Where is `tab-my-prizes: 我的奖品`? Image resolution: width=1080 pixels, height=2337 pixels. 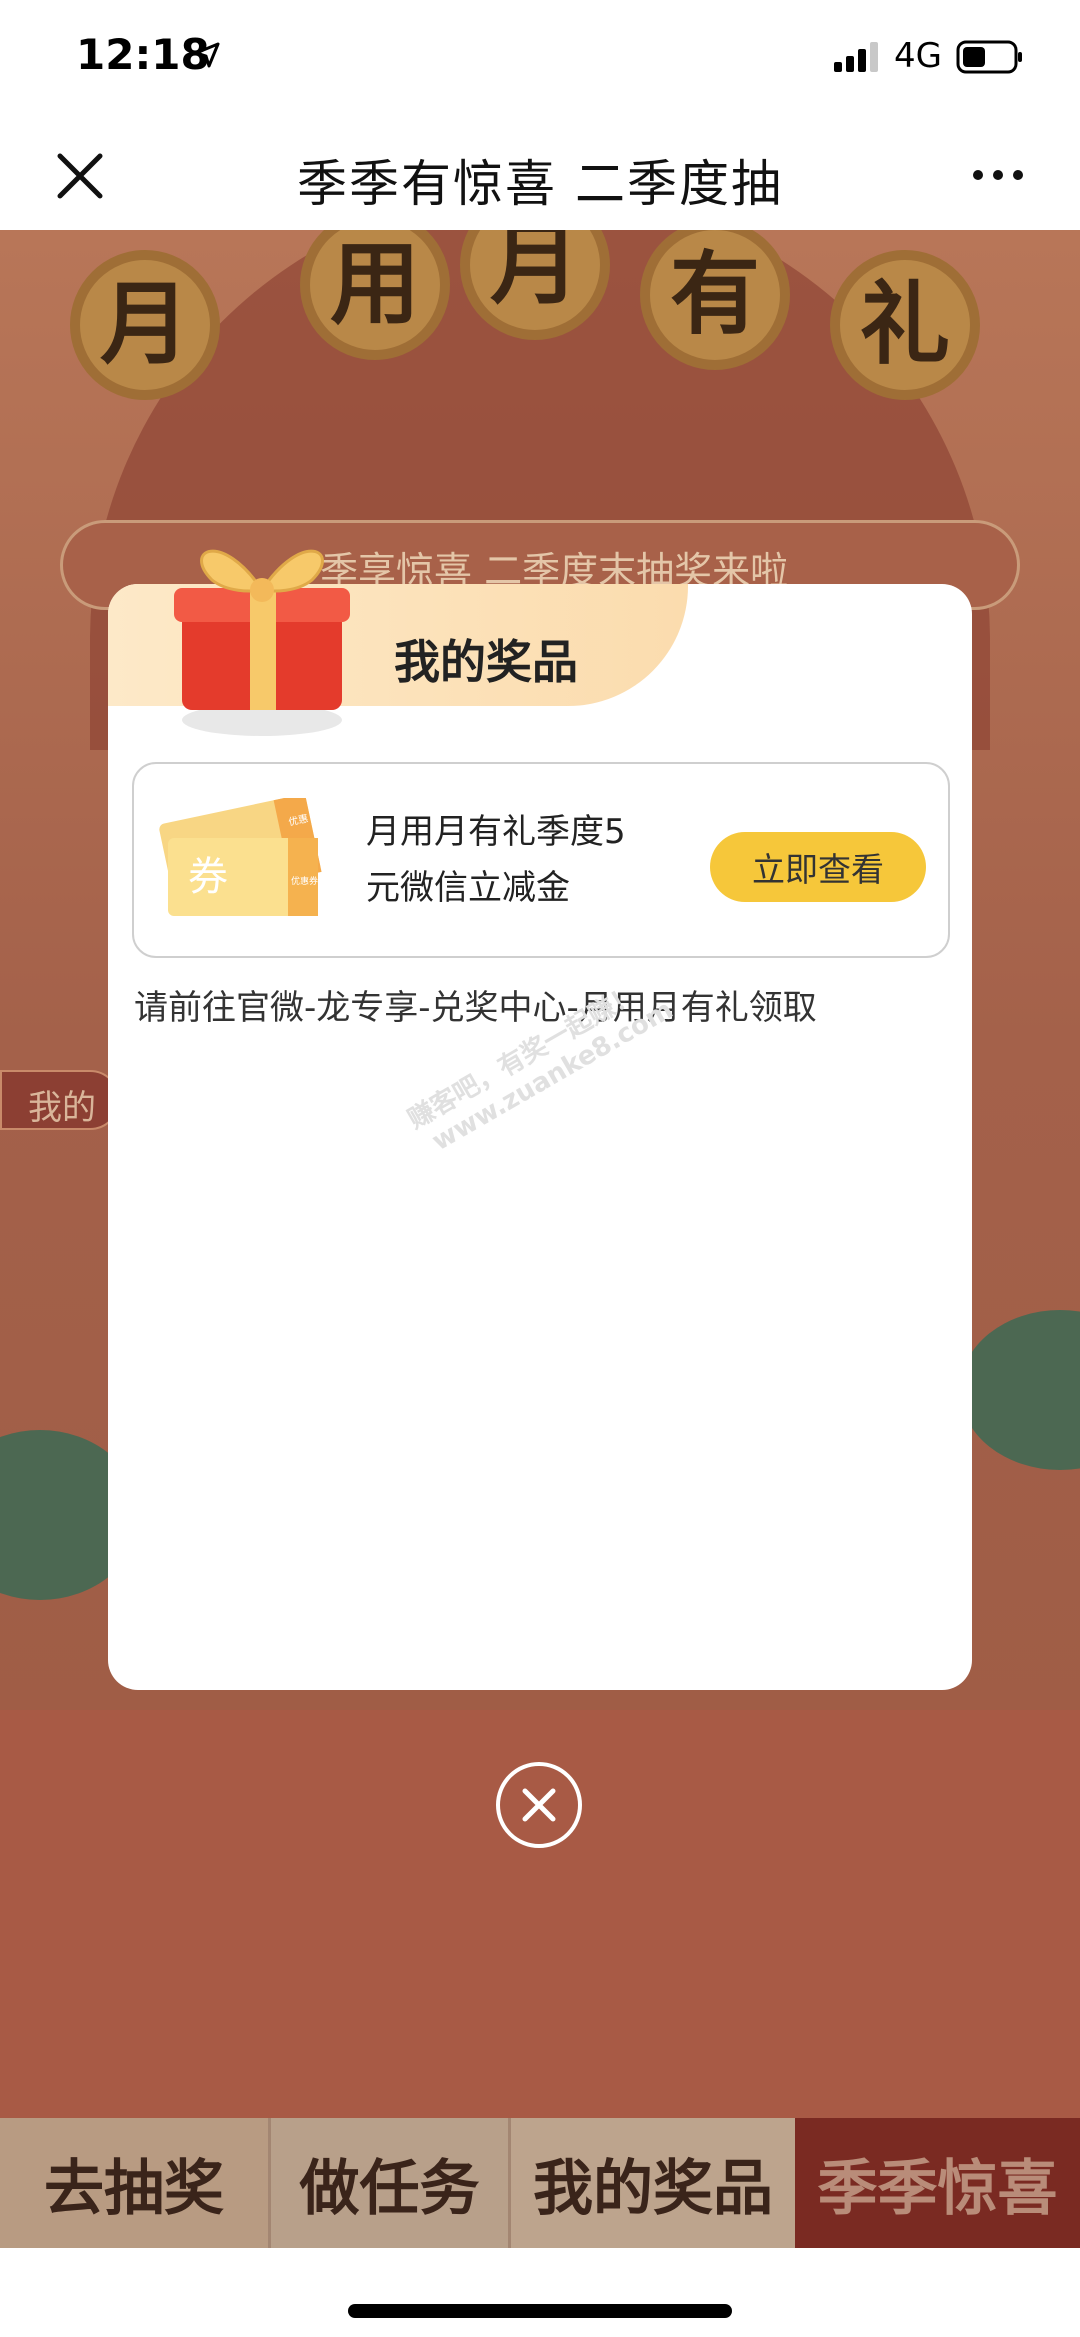 tab-my-prizes: 我的奖品 is located at coordinates (651, 2183).